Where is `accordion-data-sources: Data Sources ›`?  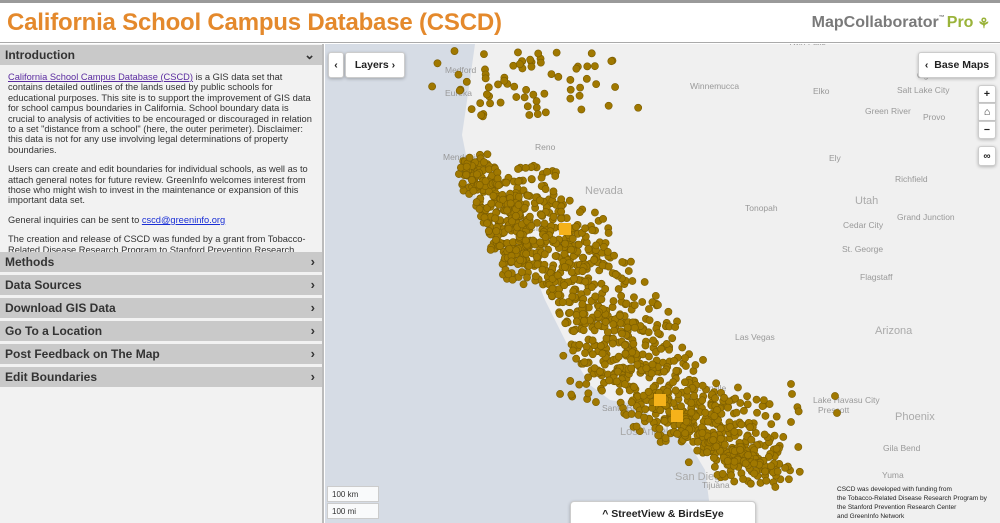
accordion-data-sources: Data Sources › is located at coordinates (161, 285).